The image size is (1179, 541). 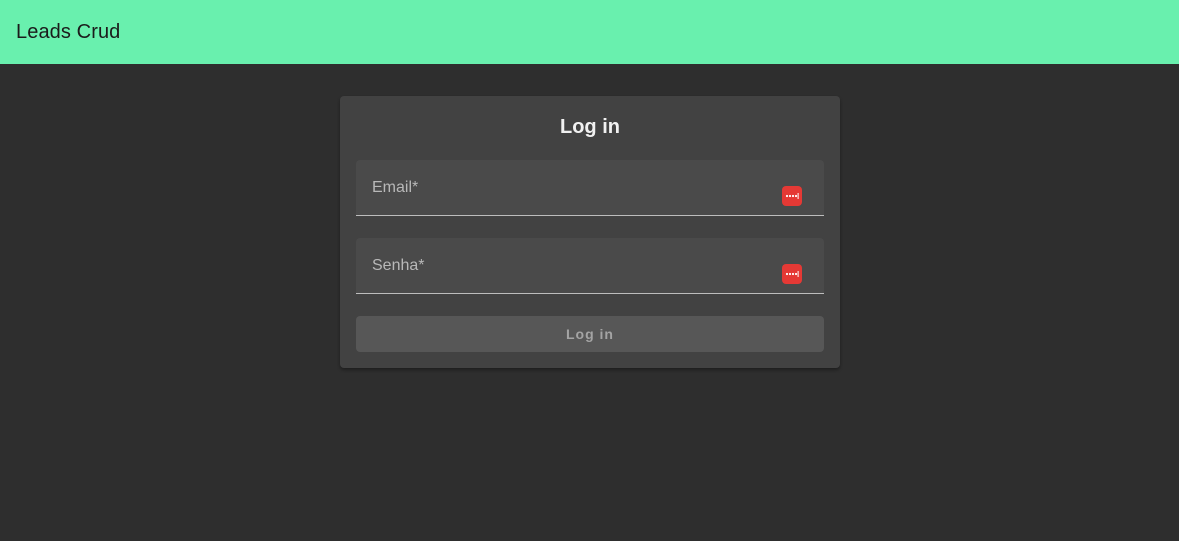 I want to click on email-input, so click(x=572, y=194).